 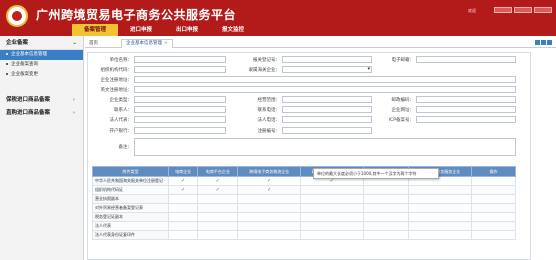 I want to click on close-icon: ×, so click(x=166, y=43).